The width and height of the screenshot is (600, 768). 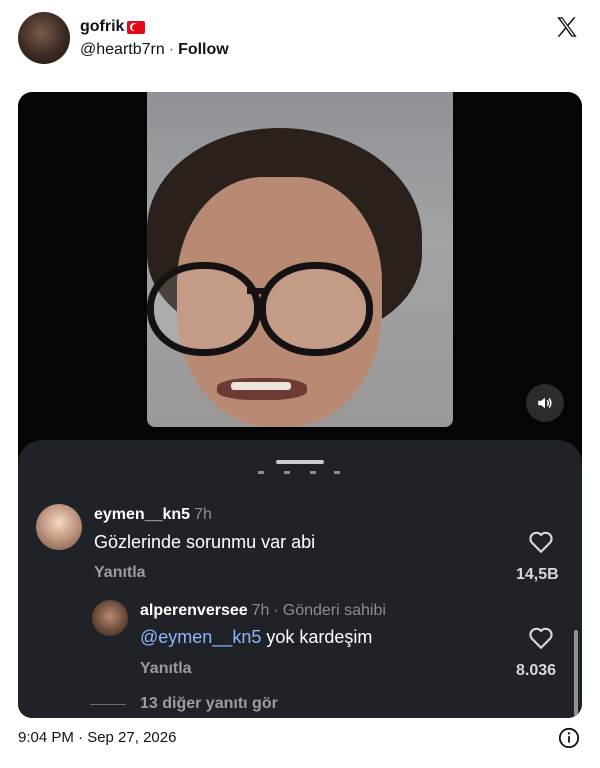 What do you see at coordinates (537, 574) in the screenshot?
I see `like-count: 14,5B` at bounding box center [537, 574].